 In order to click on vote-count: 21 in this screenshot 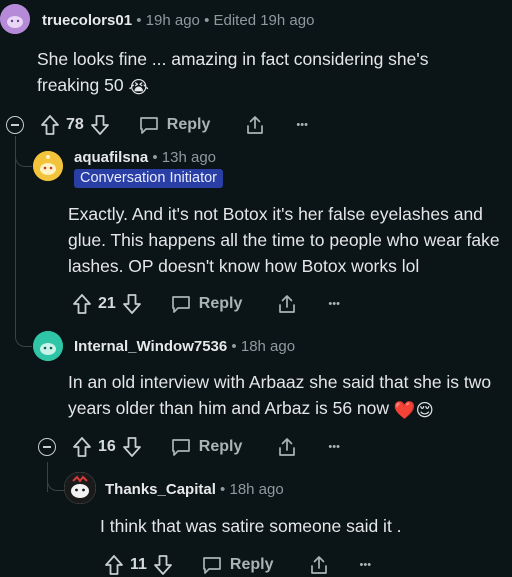, I will do `click(107, 303)`.